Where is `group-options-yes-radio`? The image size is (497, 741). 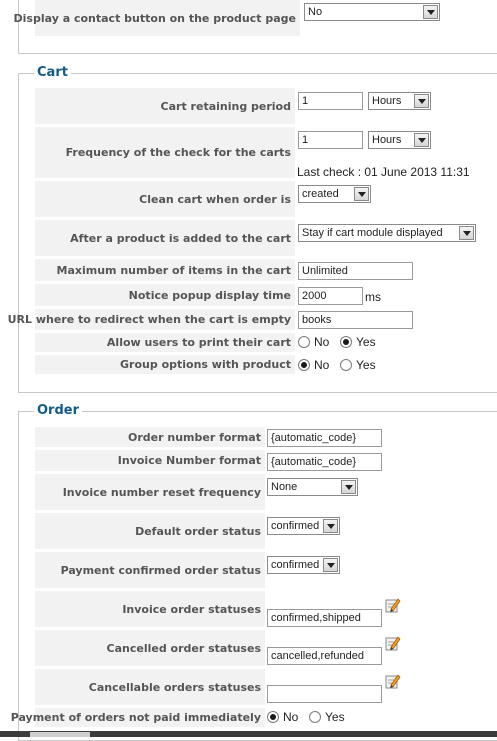 group-options-yes-radio is located at coordinates (346, 365).